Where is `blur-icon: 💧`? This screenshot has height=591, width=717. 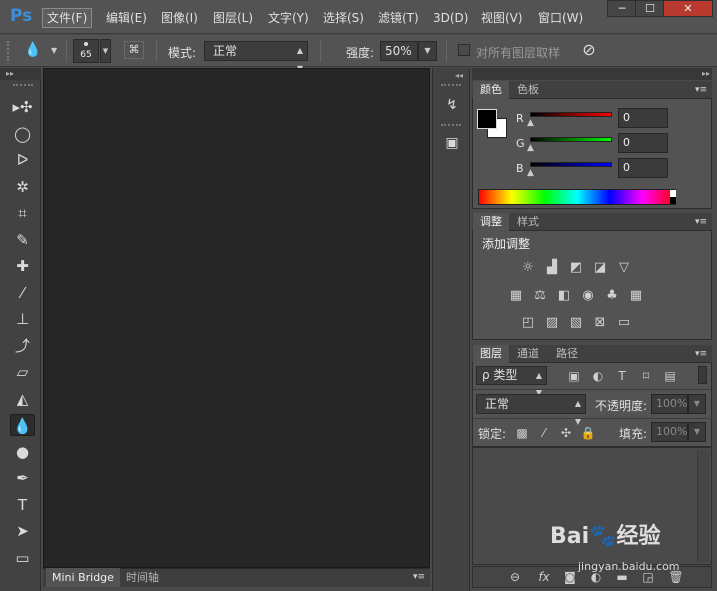
blur-icon: 💧 is located at coordinates (22, 425).